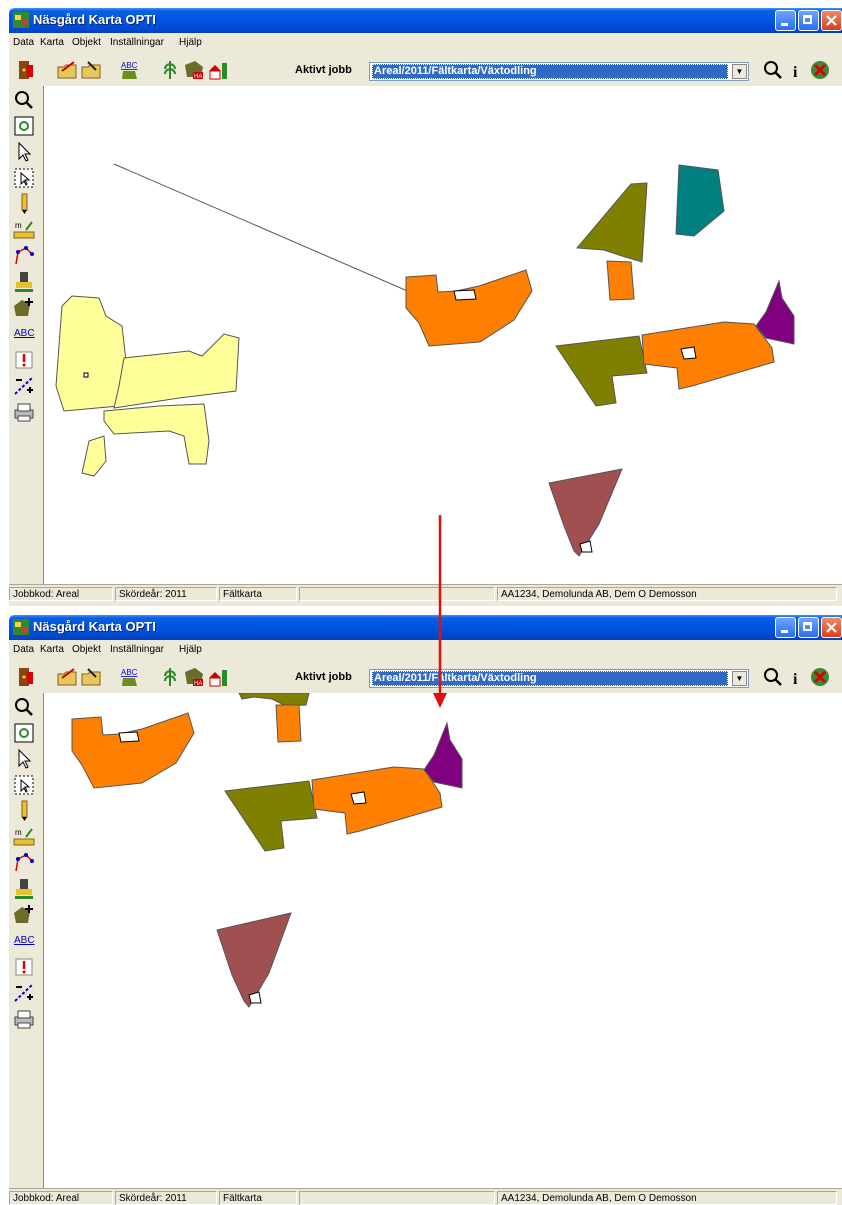 The image size is (842, 1205). What do you see at coordinates (156, 434) in the screenshot?
I see `field-yellow-south` at bounding box center [156, 434].